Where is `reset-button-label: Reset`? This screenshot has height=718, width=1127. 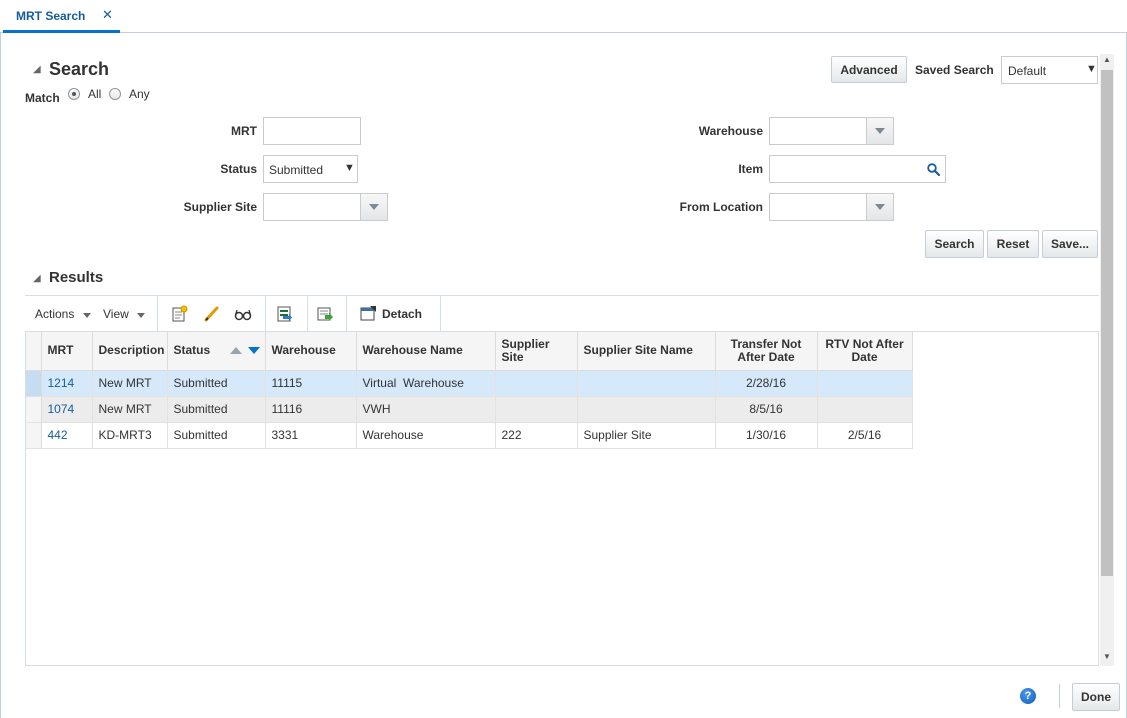 reset-button-label: Reset is located at coordinates (1013, 244).